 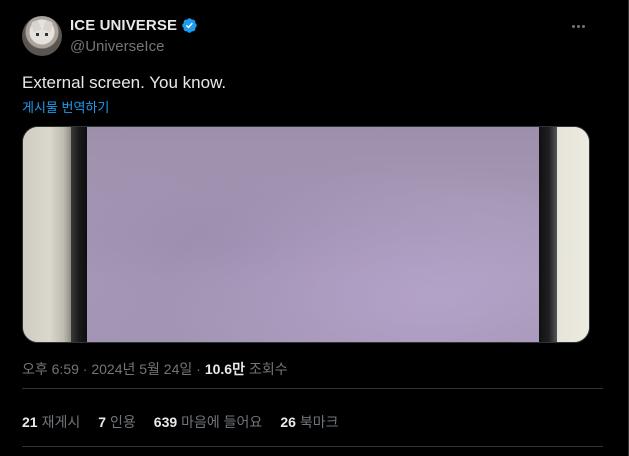 What do you see at coordinates (47, 234) in the screenshot?
I see `photo-left-wall` at bounding box center [47, 234].